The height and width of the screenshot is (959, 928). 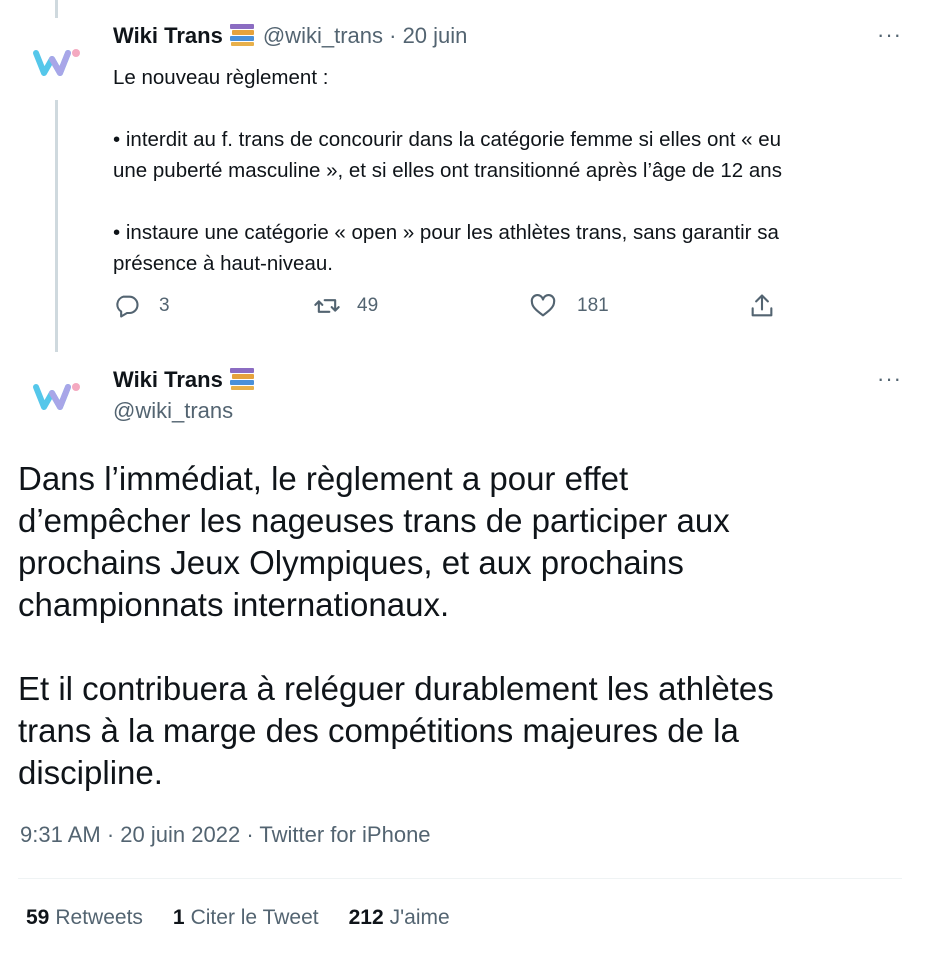 What do you see at coordinates (345, 306) in the screenshot?
I see `retweet-button: 49` at bounding box center [345, 306].